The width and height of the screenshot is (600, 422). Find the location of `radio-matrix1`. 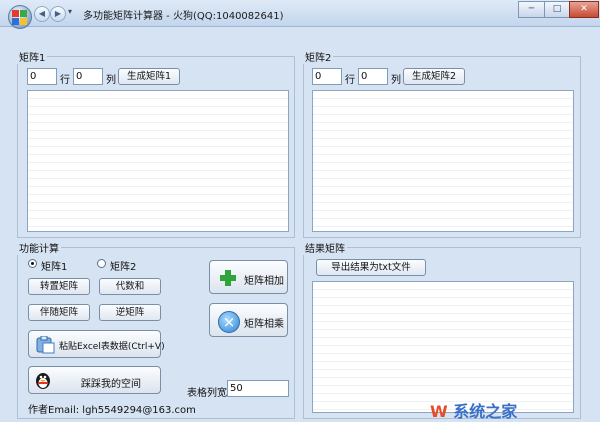

radio-matrix1 is located at coordinates (32, 263).